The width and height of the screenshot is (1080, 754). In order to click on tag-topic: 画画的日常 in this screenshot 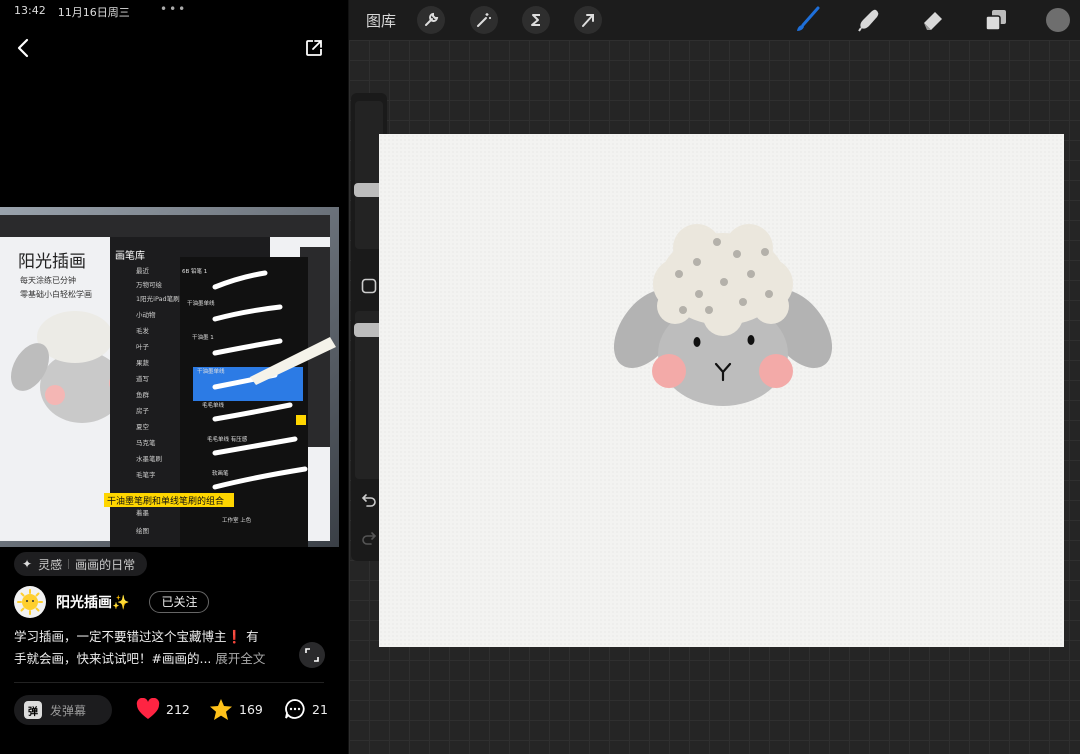, I will do `click(105, 564)`.